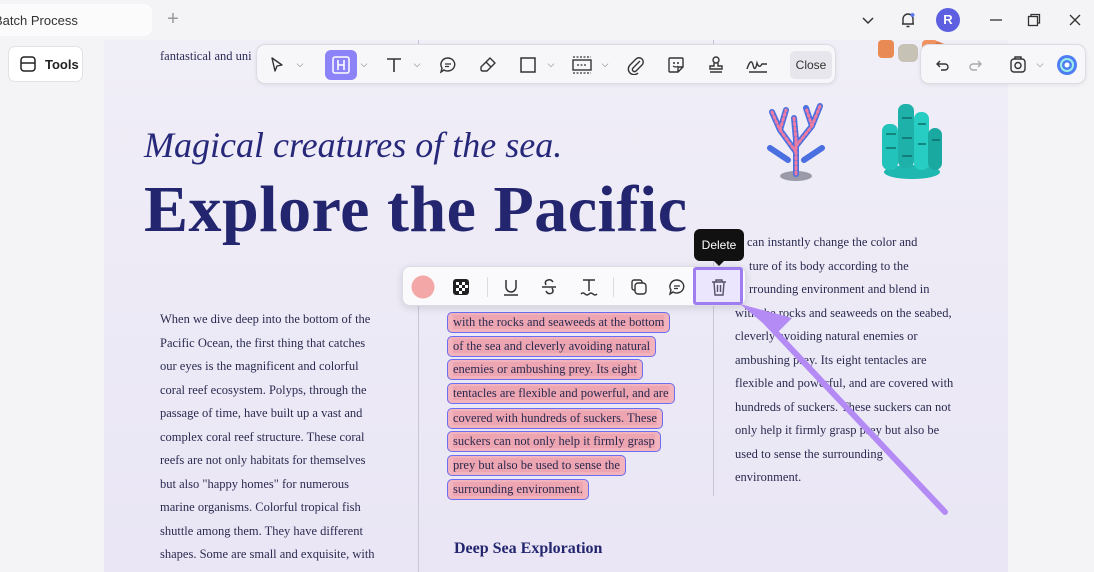 The width and height of the screenshot is (1094, 572). I want to click on highlight-line: covered with hundreds of suckers. These, so click(555, 418).